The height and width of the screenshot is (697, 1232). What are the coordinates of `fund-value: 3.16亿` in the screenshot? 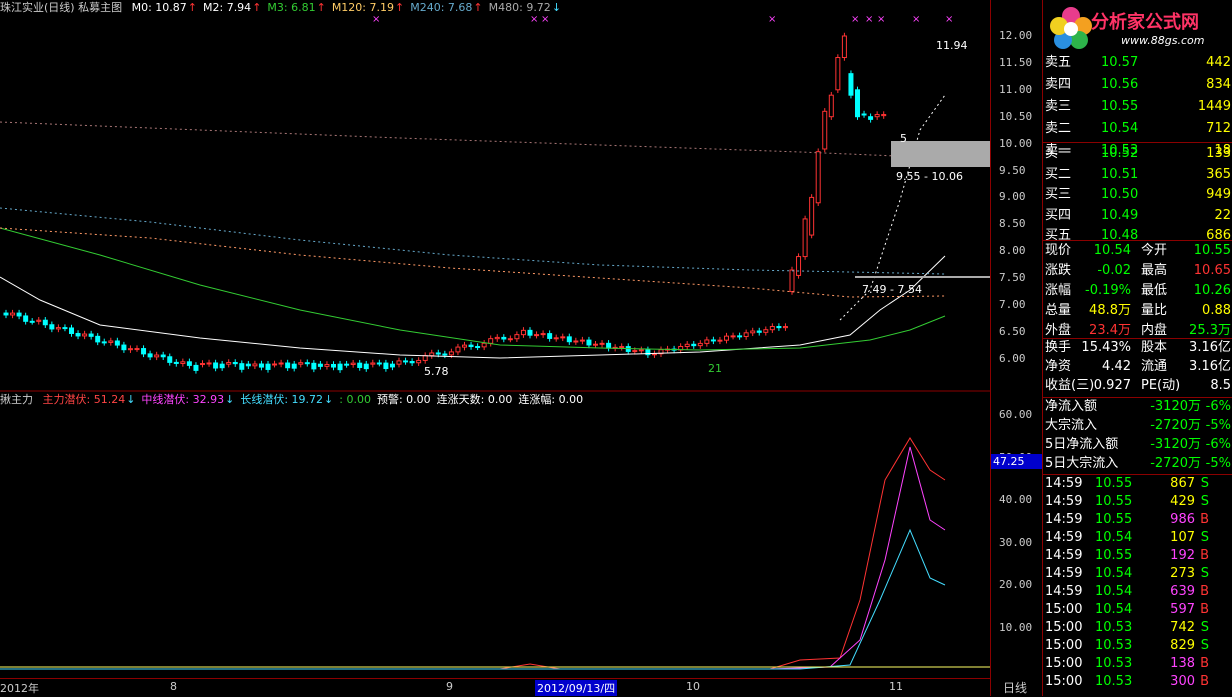 It's located at (1210, 366).